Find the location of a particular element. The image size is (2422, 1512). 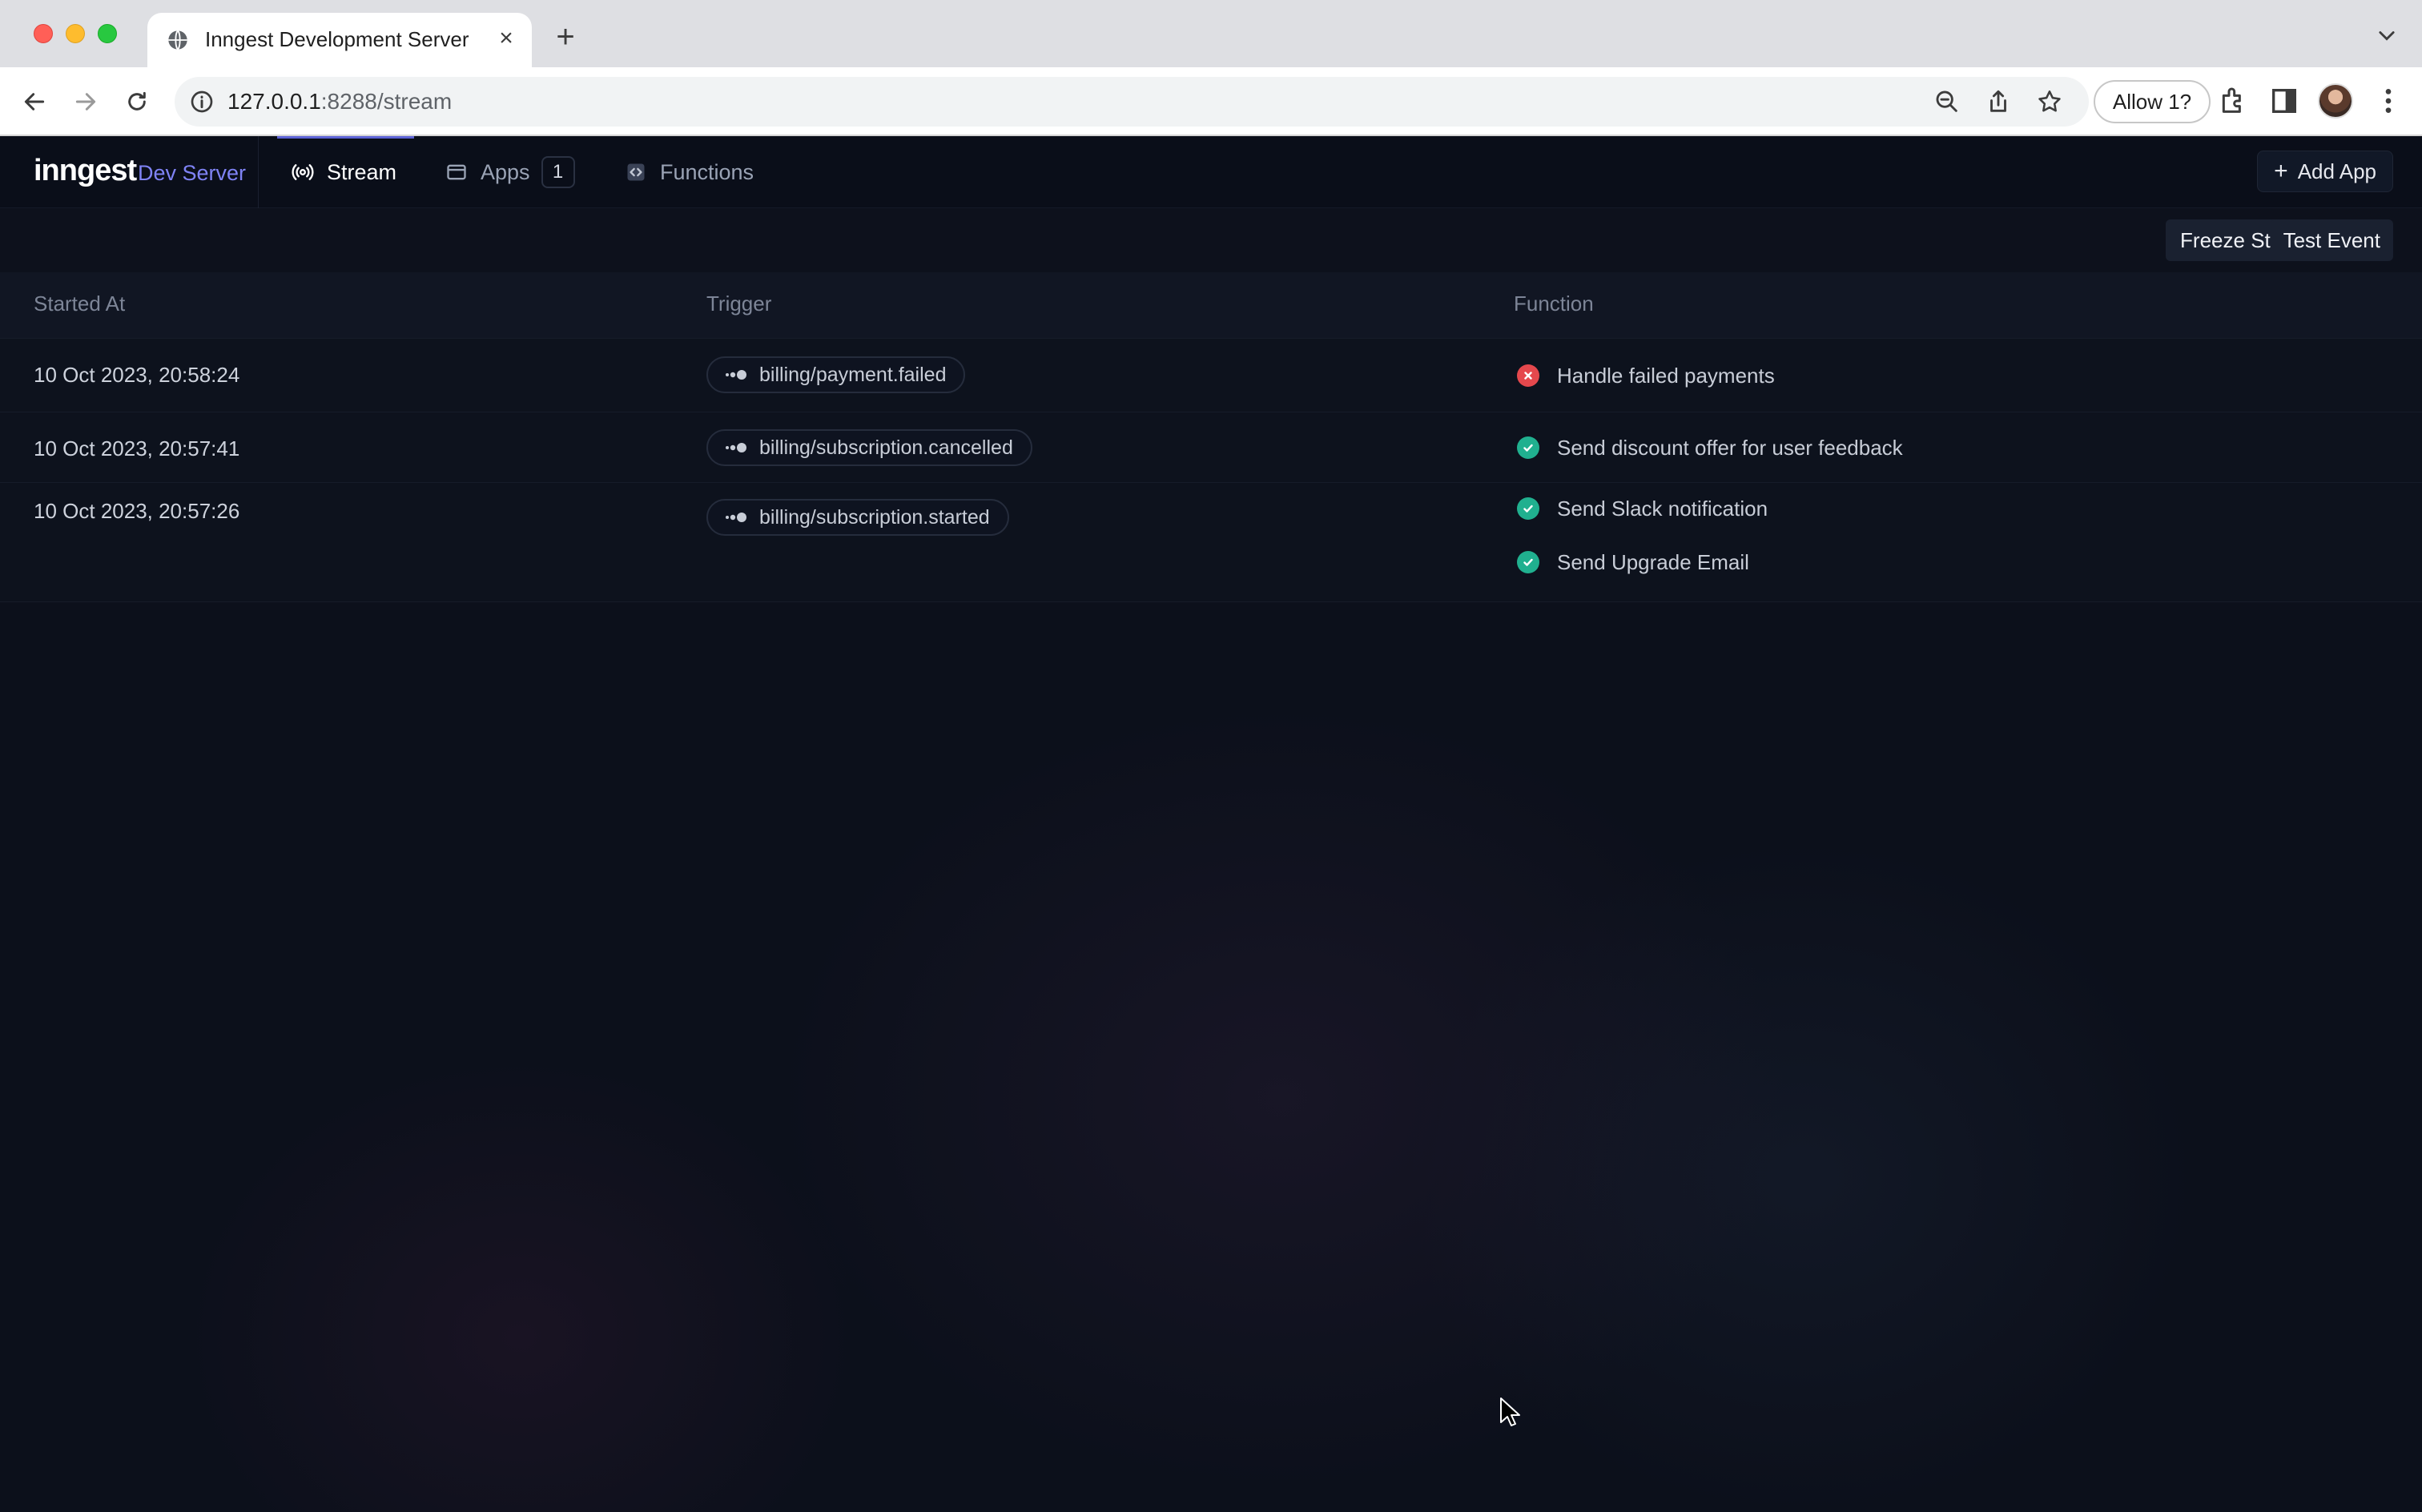

nav-tab-apps-label: Apps is located at coordinates (506, 171).